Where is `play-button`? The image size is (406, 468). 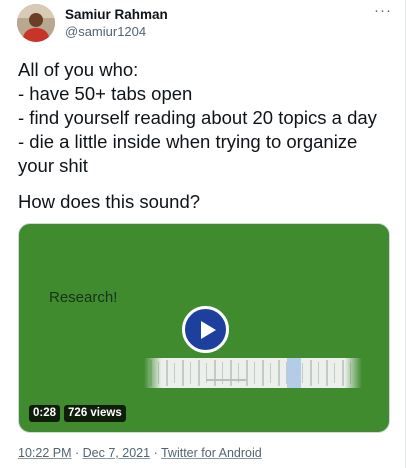 play-button is located at coordinates (205, 329).